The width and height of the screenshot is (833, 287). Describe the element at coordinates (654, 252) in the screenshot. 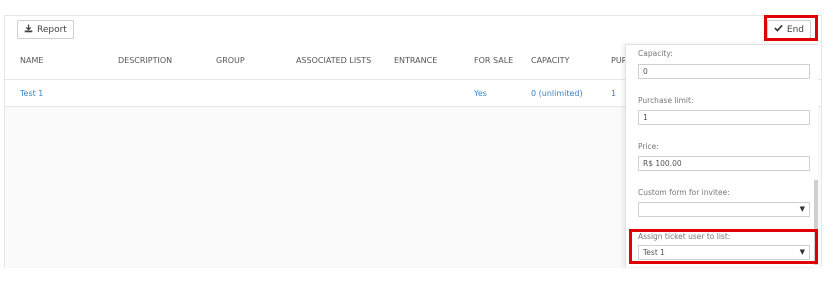

I see `assign-list-value: Test 1` at that location.